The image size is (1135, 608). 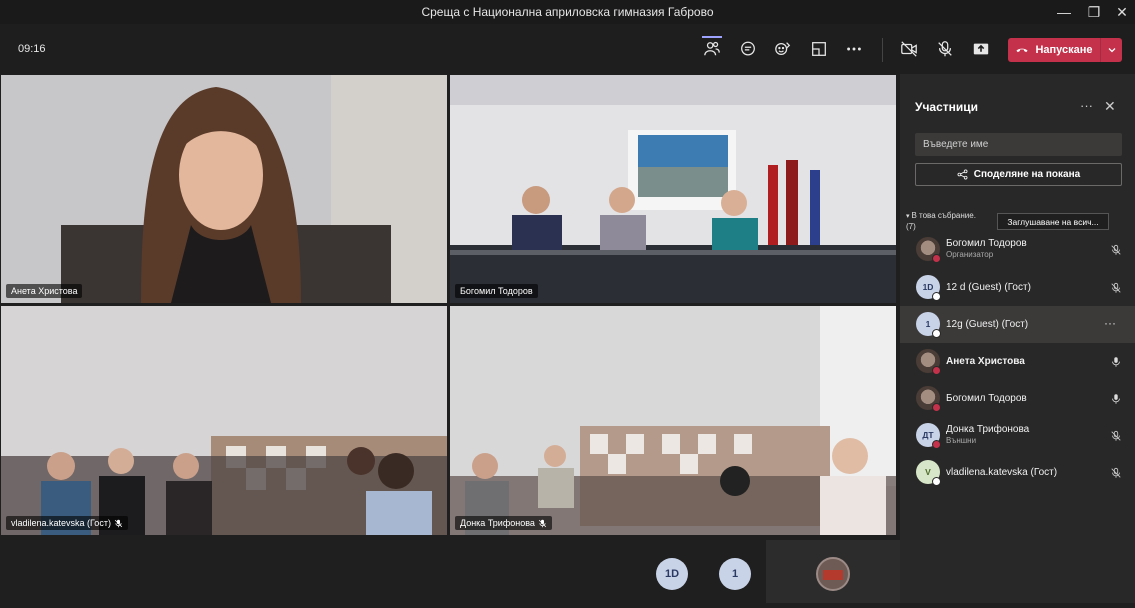 I want to click on minimize-button: —, so click(x=1064, y=12).